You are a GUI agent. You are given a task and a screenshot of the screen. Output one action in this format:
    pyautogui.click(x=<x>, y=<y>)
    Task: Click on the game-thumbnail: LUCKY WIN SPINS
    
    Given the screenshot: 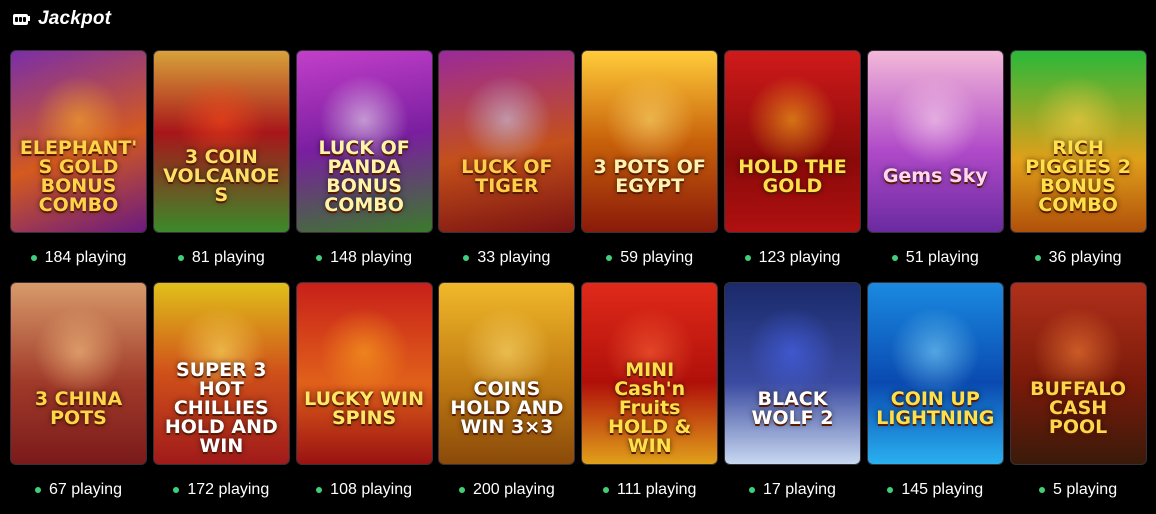 What is the action you would take?
    pyautogui.click(x=364, y=373)
    